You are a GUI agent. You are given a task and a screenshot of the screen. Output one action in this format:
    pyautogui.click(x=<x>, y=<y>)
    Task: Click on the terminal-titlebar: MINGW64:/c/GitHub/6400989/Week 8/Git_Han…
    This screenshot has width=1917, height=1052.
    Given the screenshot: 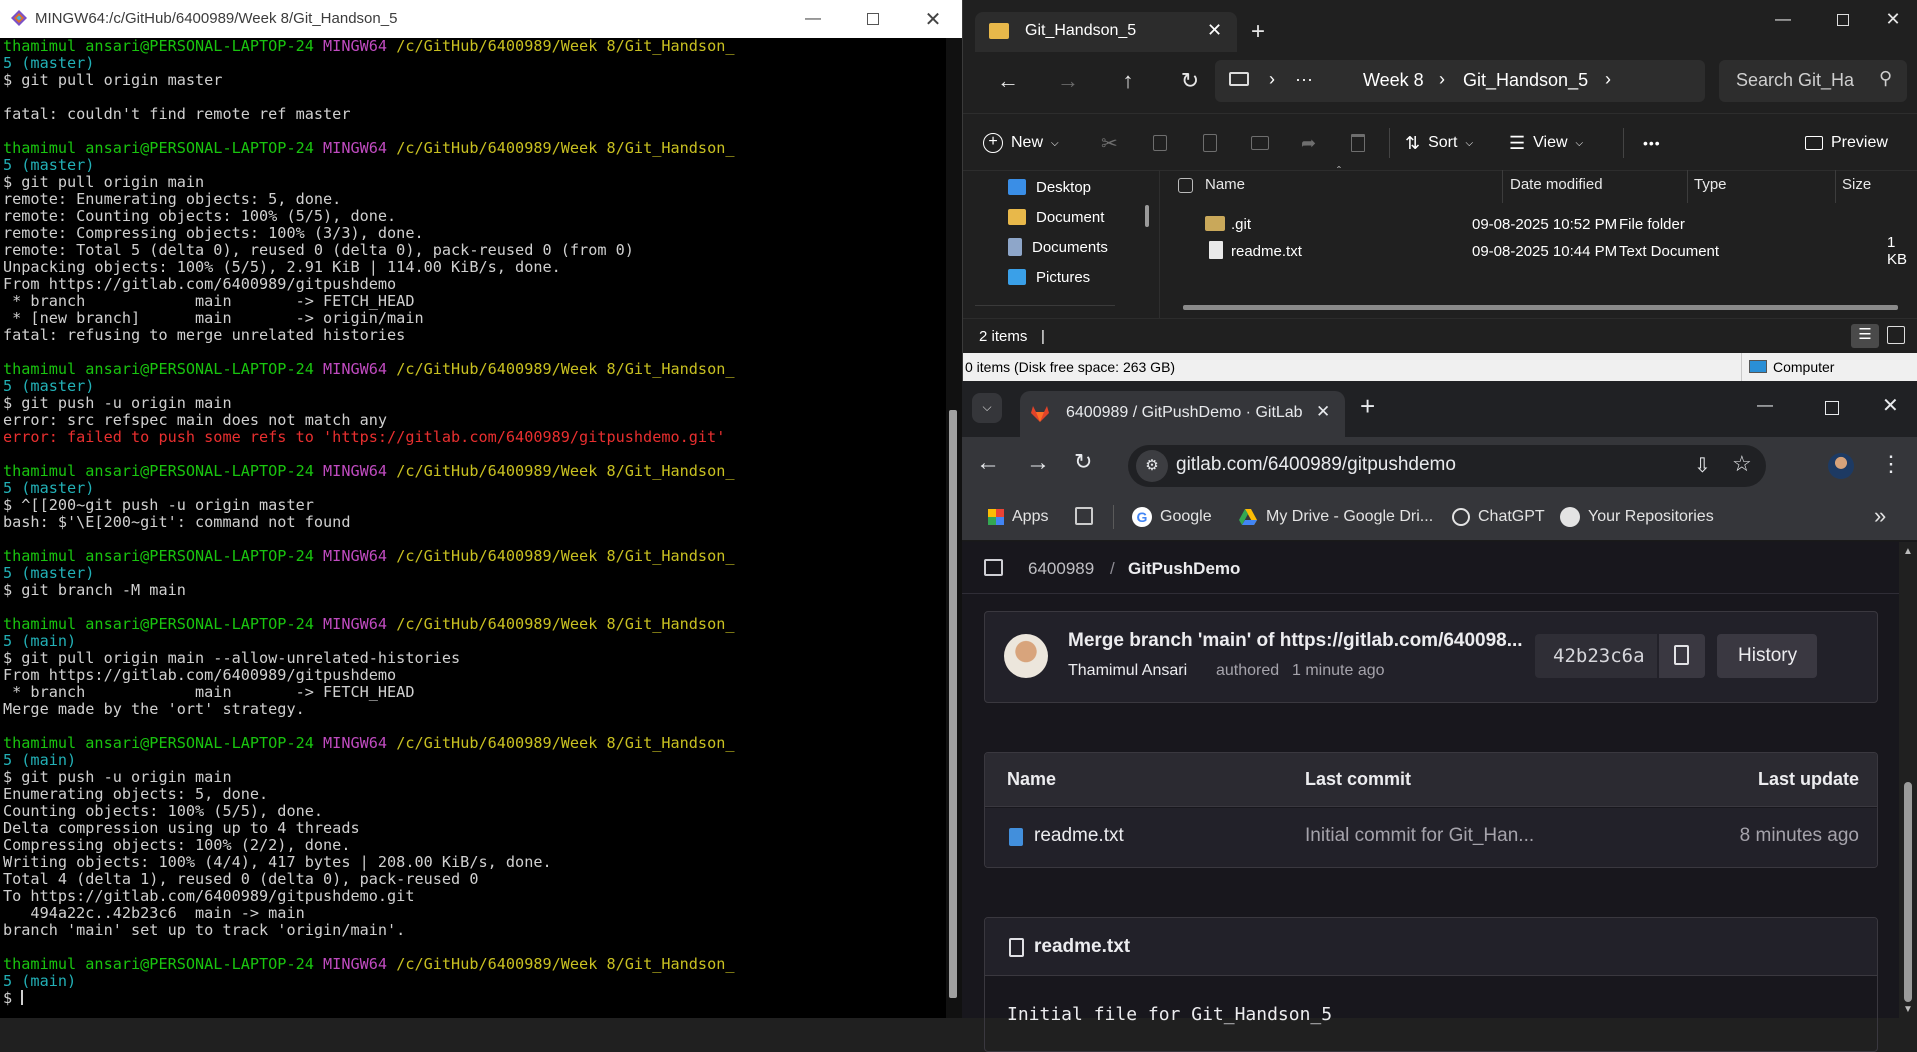 What is the action you would take?
    pyautogui.click(x=481, y=19)
    